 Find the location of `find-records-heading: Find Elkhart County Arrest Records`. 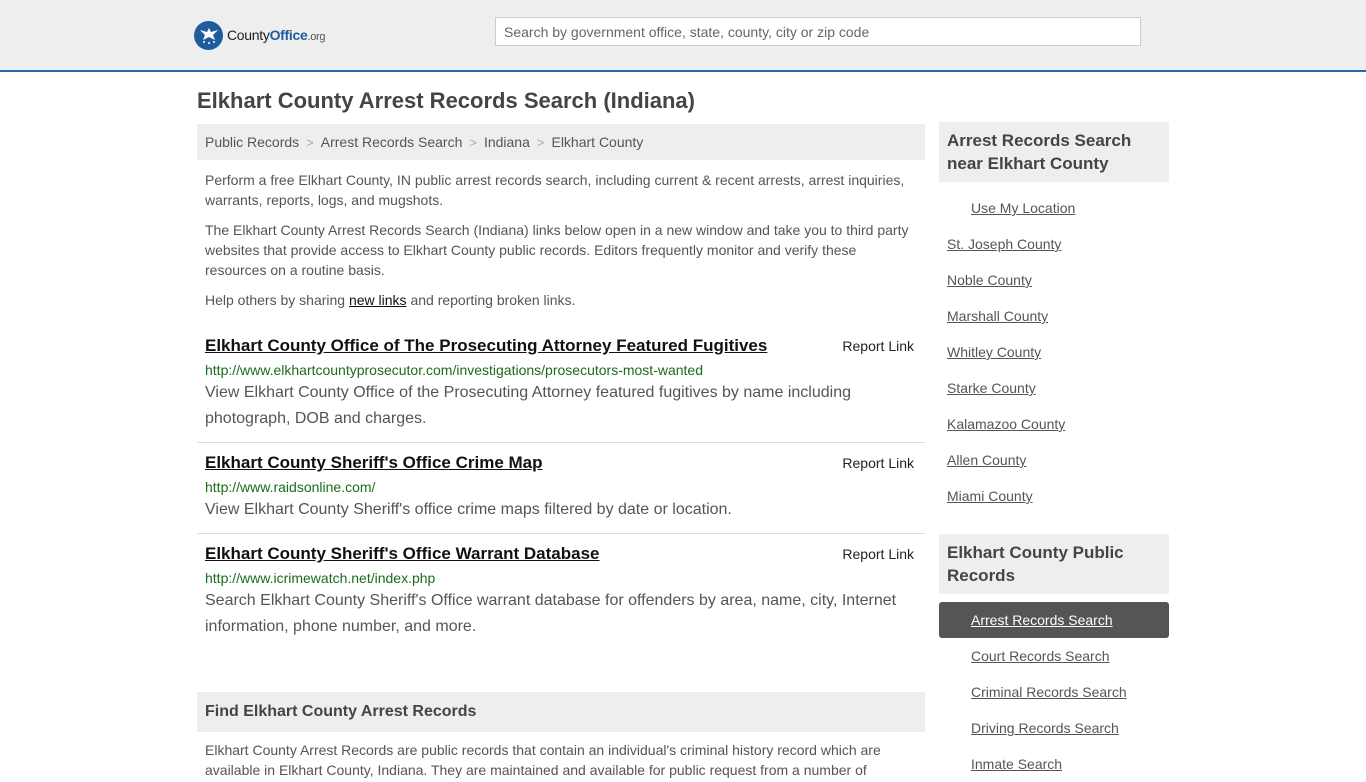

find-records-heading: Find Elkhart County Arrest Records is located at coordinates (561, 712).